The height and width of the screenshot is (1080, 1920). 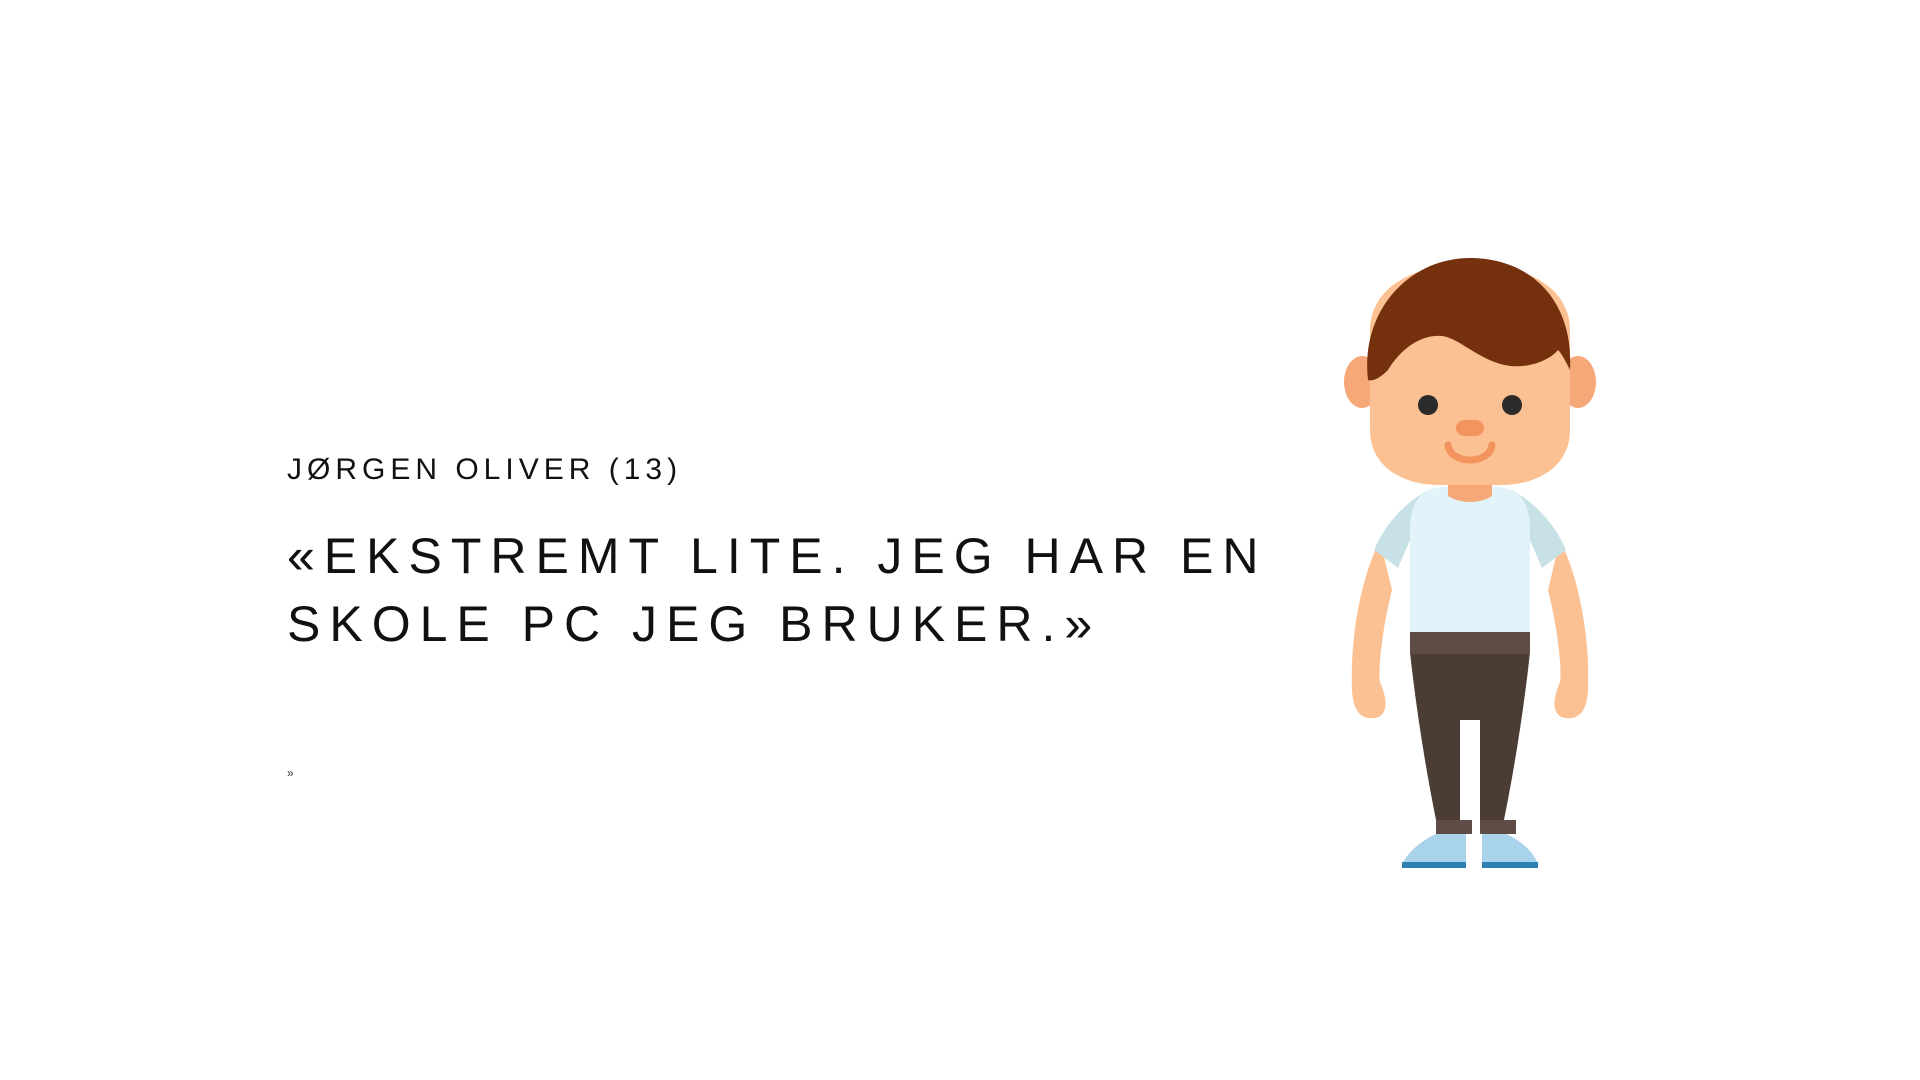 What do you see at coordinates (1512, 405) in the screenshot?
I see `right-eye` at bounding box center [1512, 405].